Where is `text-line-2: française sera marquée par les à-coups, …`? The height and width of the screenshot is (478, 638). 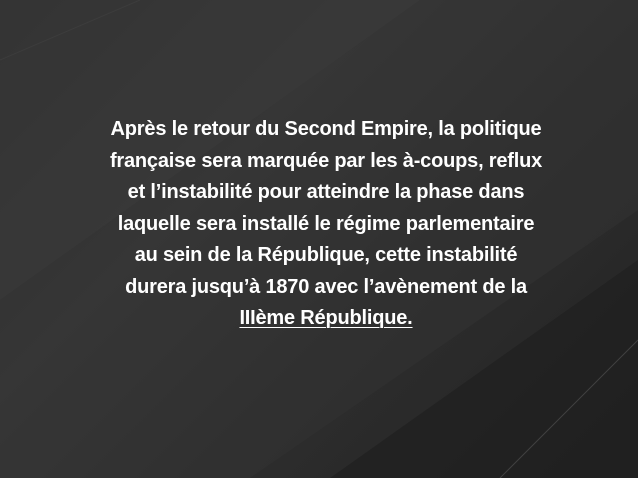
text-line-2: française sera marquée par les à-coups, … is located at coordinates (326, 160).